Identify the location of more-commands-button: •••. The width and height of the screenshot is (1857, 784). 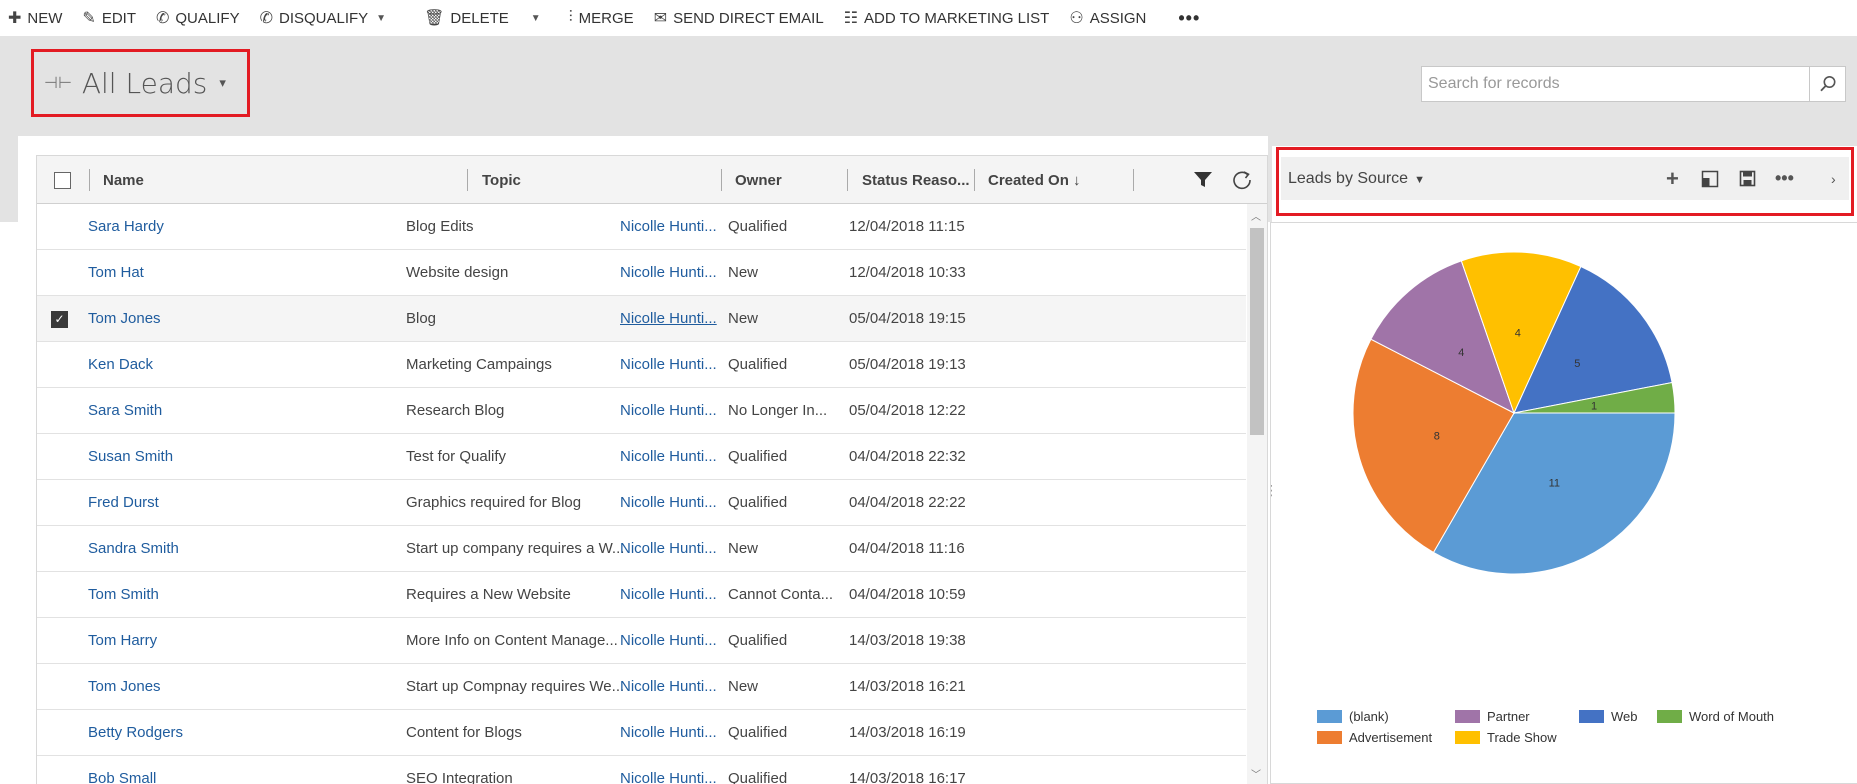
(1189, 18).